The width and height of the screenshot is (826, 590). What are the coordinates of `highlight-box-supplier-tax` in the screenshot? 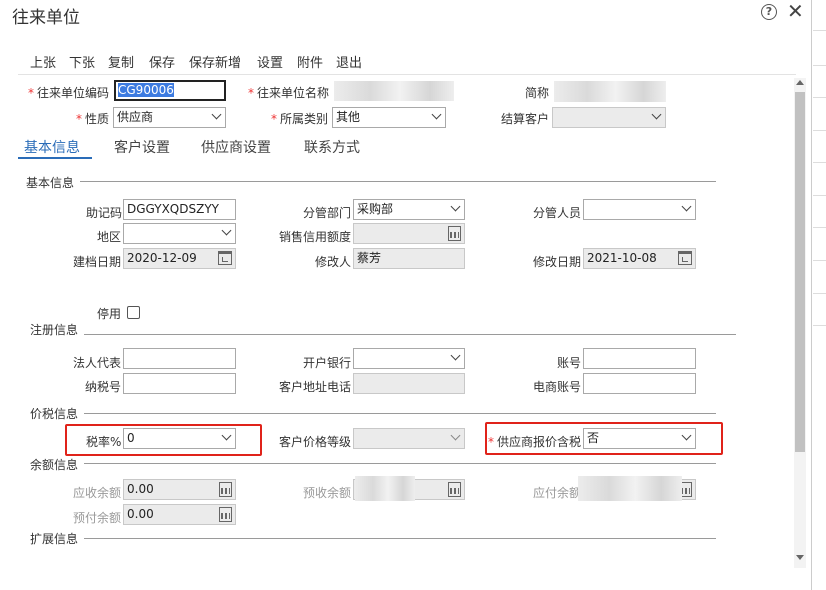 It's located at (604, 438).